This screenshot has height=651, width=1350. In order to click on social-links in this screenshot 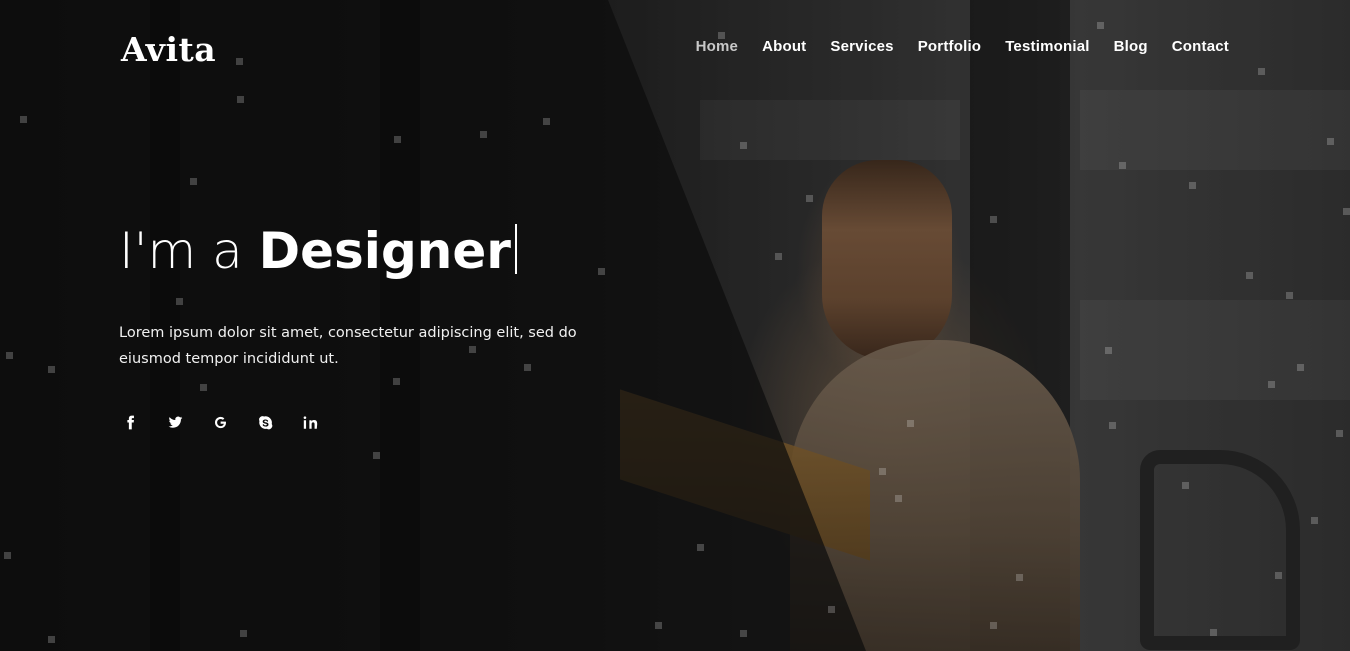, I will do `click(381, 422)`.